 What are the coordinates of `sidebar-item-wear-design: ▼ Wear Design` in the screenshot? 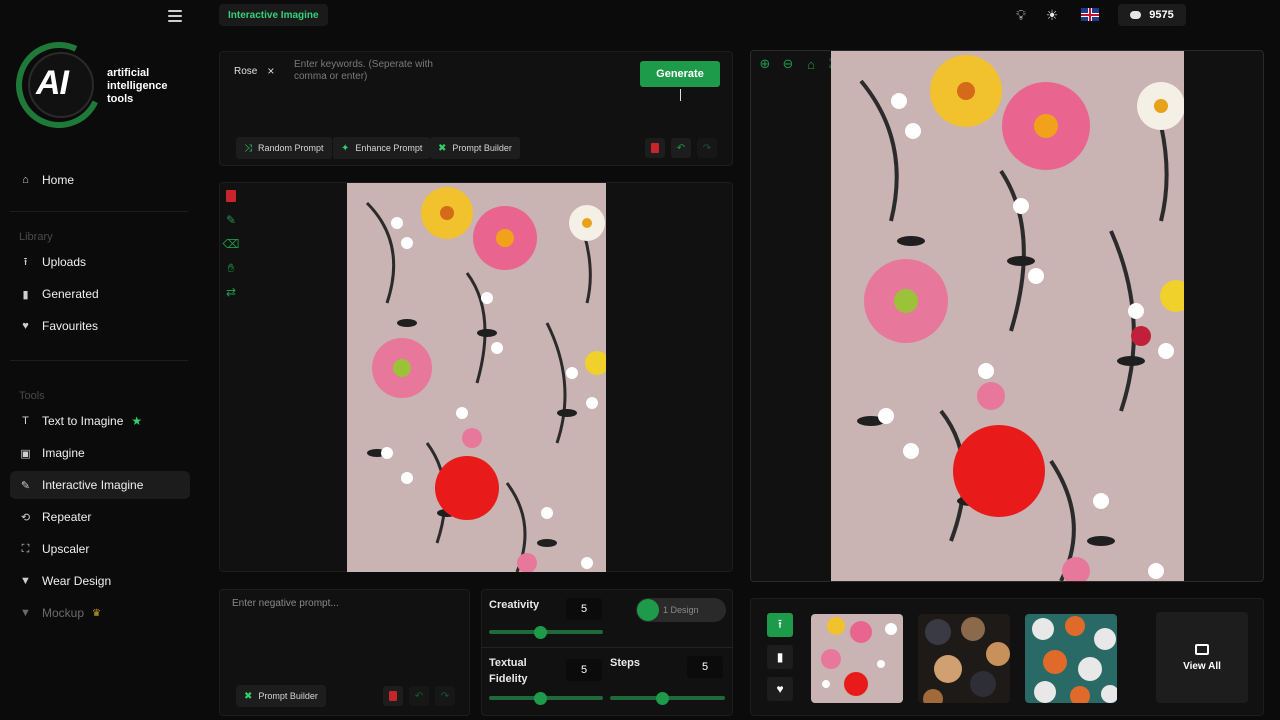 It's located at (100, 581).